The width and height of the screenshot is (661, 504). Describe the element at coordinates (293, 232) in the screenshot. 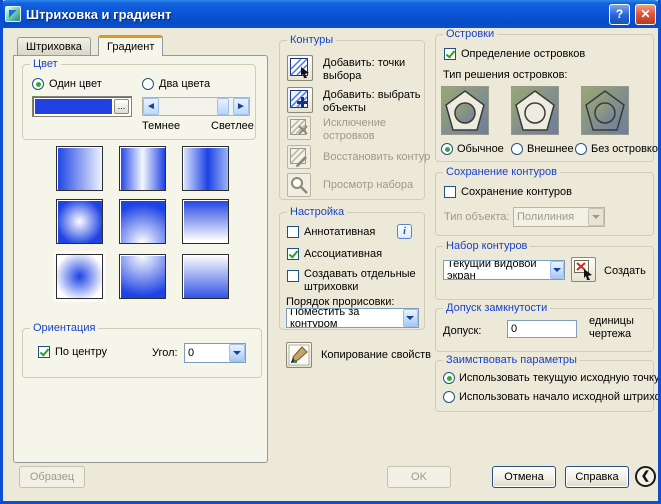

I see `annotative-checkbox` at that location.